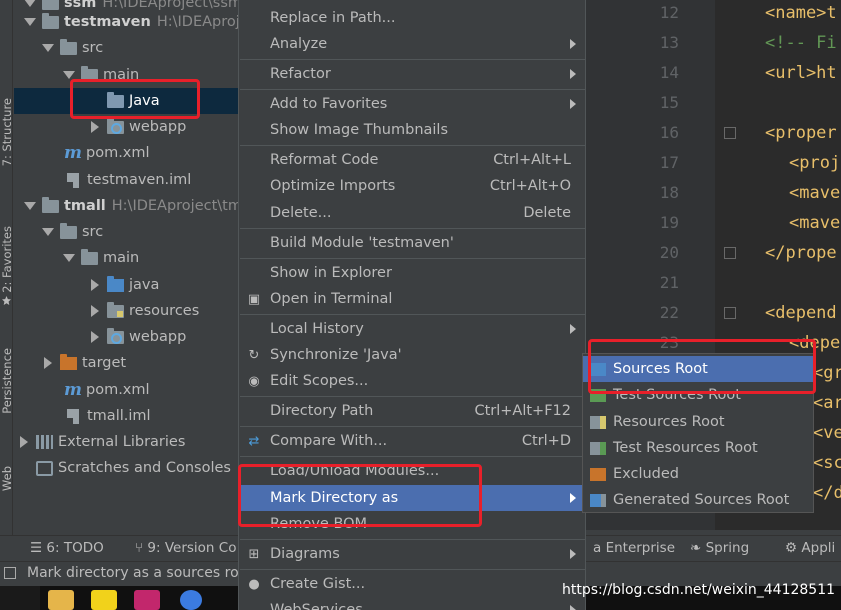  I want to click on line-number: 22, so click(669, 312).